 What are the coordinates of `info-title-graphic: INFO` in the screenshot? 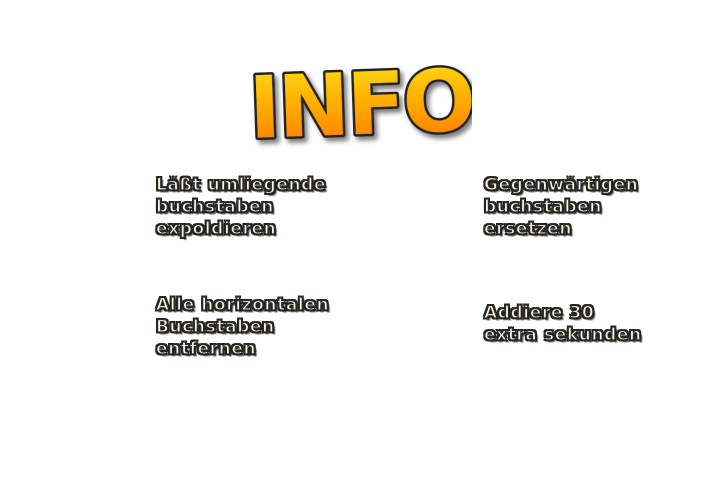 It's located at (361, 102).